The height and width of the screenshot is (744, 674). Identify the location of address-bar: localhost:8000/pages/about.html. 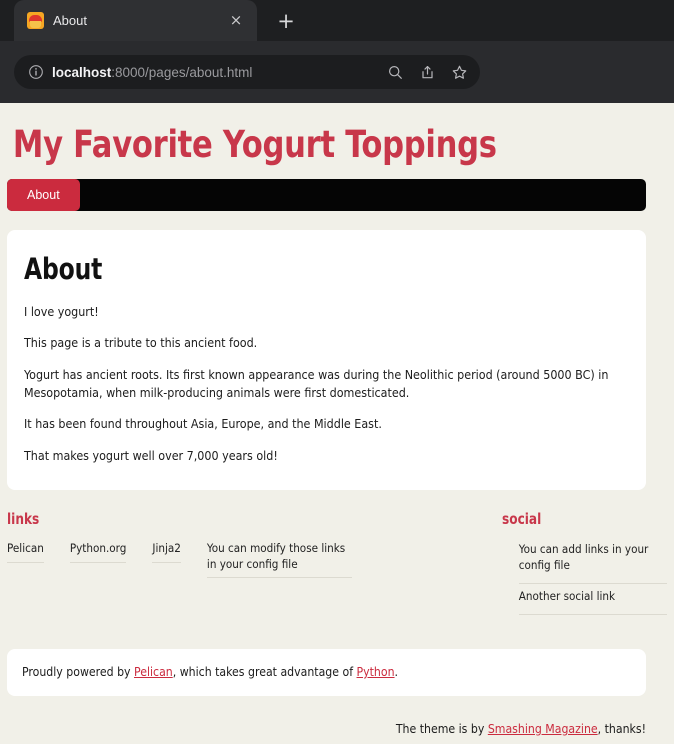
(247, 72).